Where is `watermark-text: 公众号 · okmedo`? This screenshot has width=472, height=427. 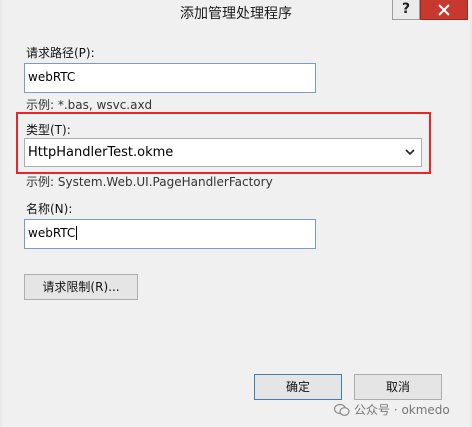
watermark-text: 公众号 · okmedo is located at coordinates (402, 410).